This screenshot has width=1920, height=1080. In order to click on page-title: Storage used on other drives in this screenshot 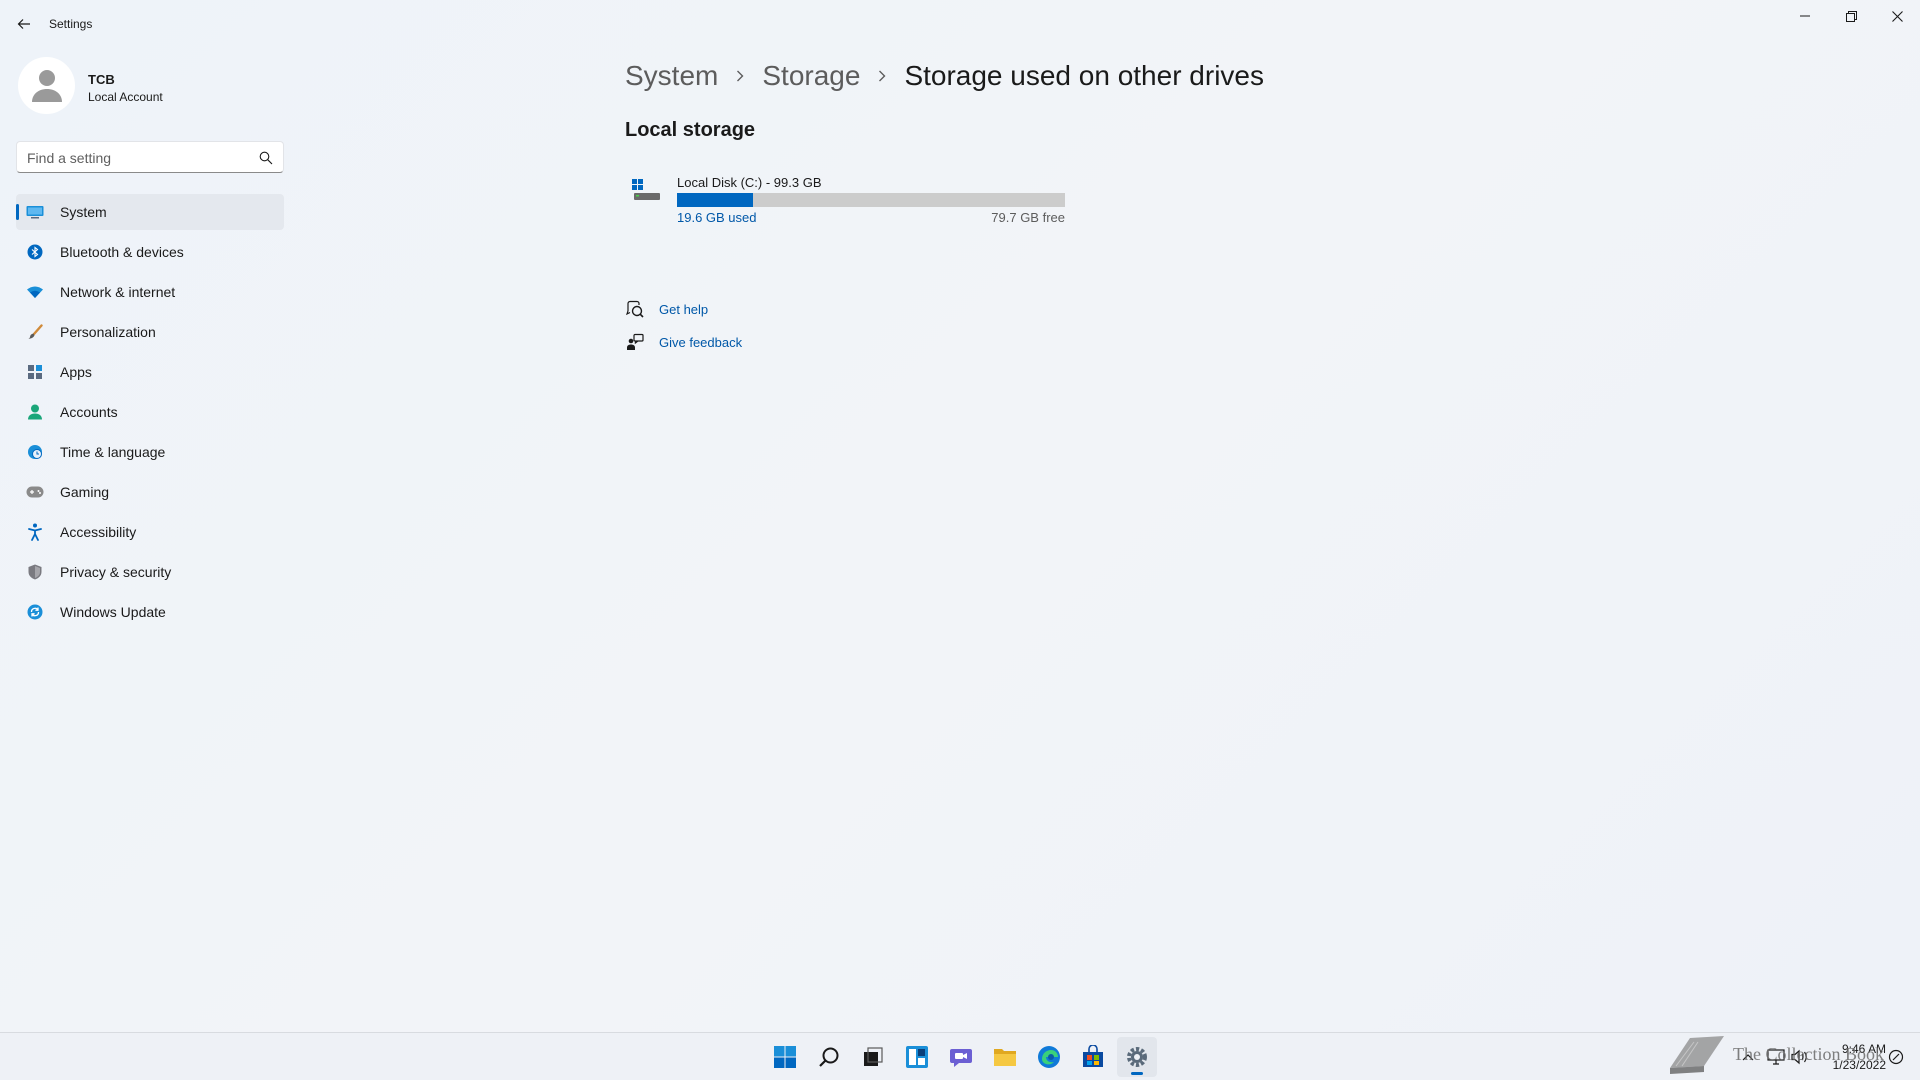, I will do `click(1084, 75)`.